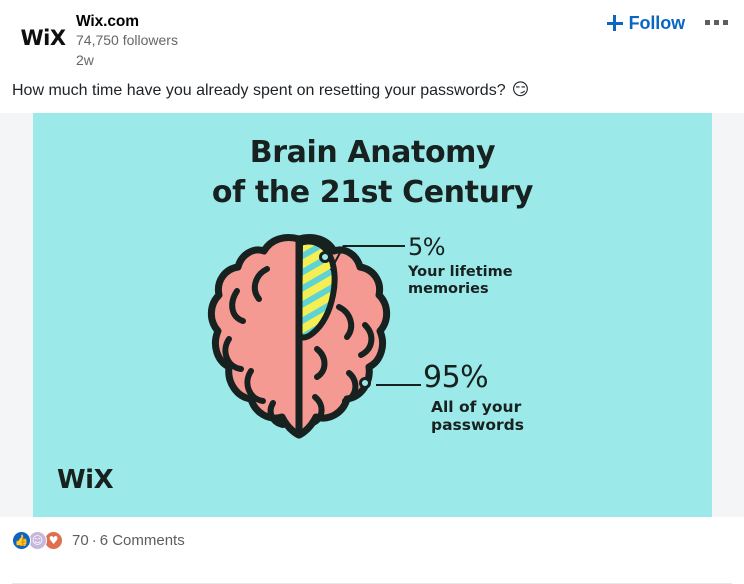 The image size is (744, 584). I want to click on reaction-count: 70, so click(80, 540).